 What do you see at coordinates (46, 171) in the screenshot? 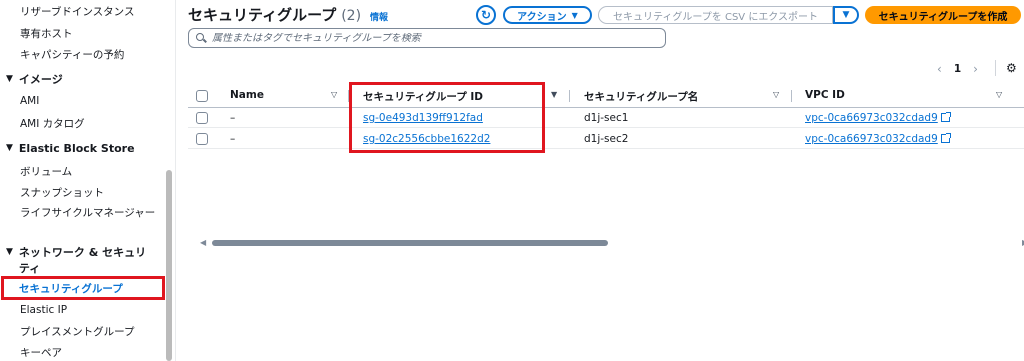
I see `sidebar-item-volumes: ボリューム` at bounding box center [46, 171].